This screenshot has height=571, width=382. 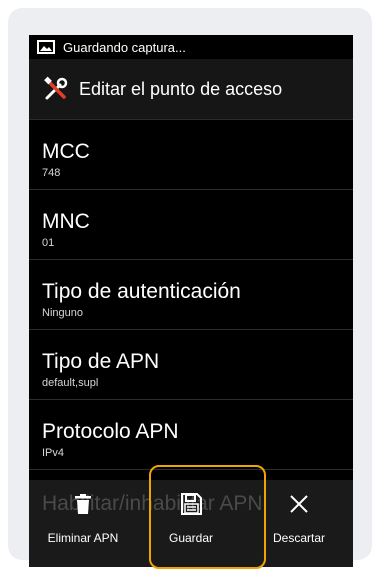 I want to click on setting-value: 01, so click(x=48, y=243).